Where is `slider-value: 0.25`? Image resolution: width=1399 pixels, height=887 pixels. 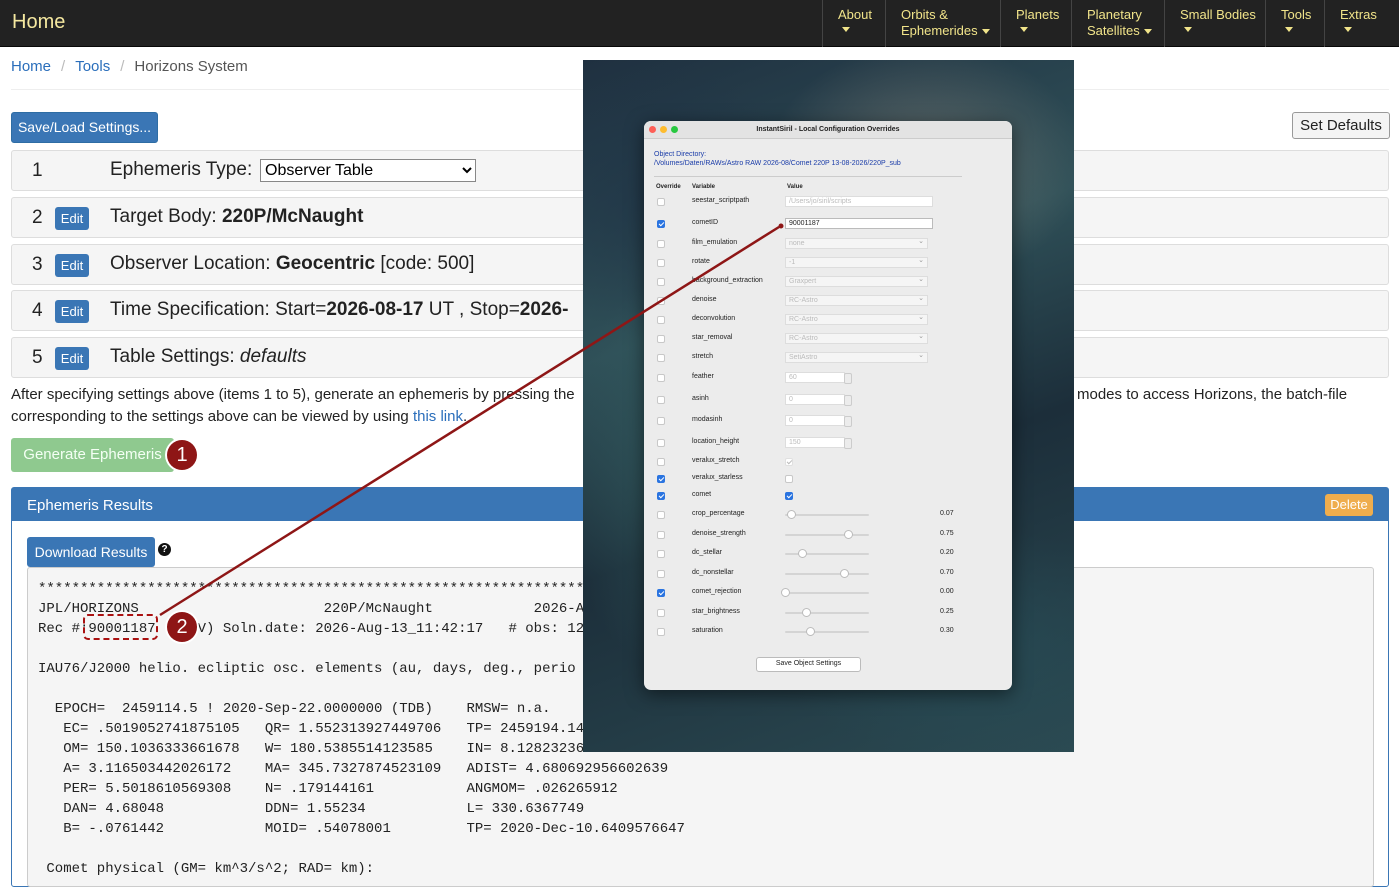
slider-value: 0.25 is located at coordinates (947, 611).